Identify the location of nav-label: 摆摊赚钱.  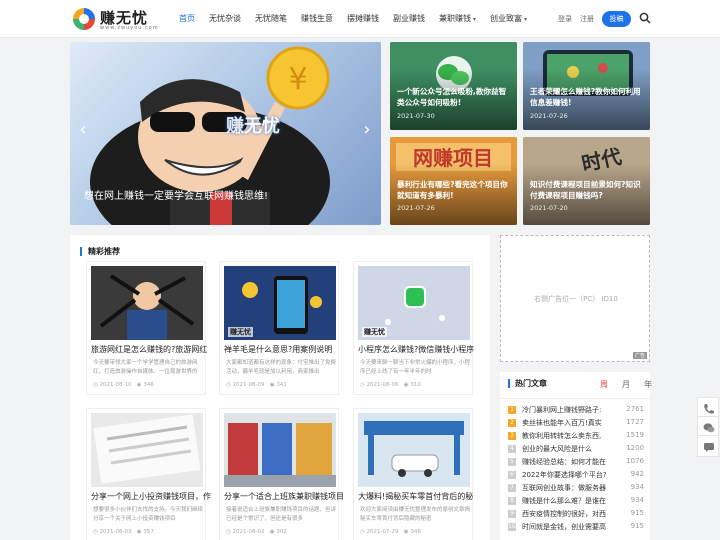
(363, 18).